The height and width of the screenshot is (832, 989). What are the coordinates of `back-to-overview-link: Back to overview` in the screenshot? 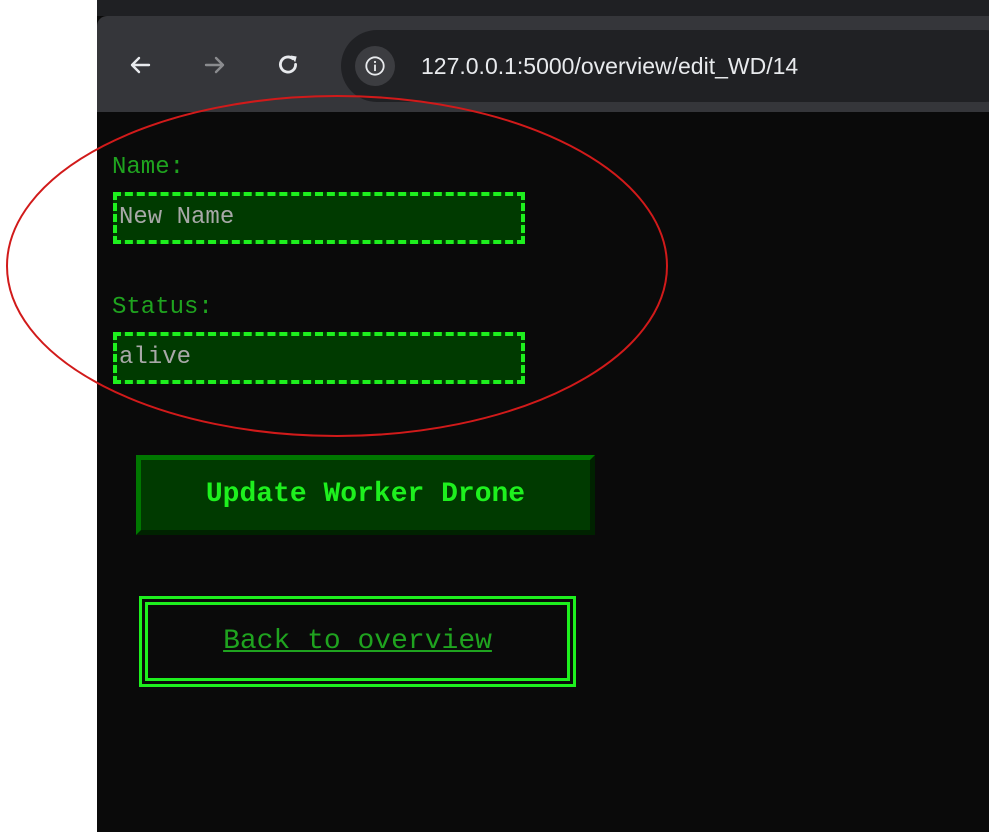 It's located at (357, 641).